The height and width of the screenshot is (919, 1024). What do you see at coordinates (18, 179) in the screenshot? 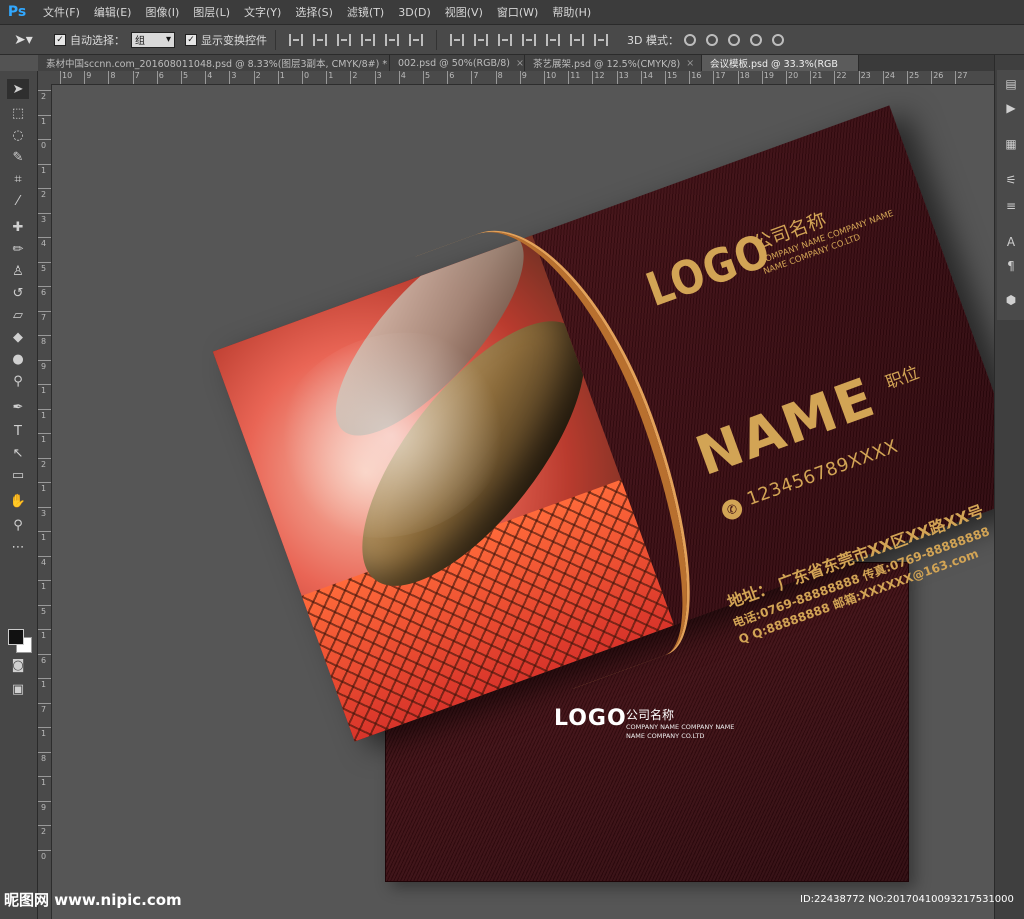
I see `crop-tool-icon: ⌗` at bounding box center [18, 179].